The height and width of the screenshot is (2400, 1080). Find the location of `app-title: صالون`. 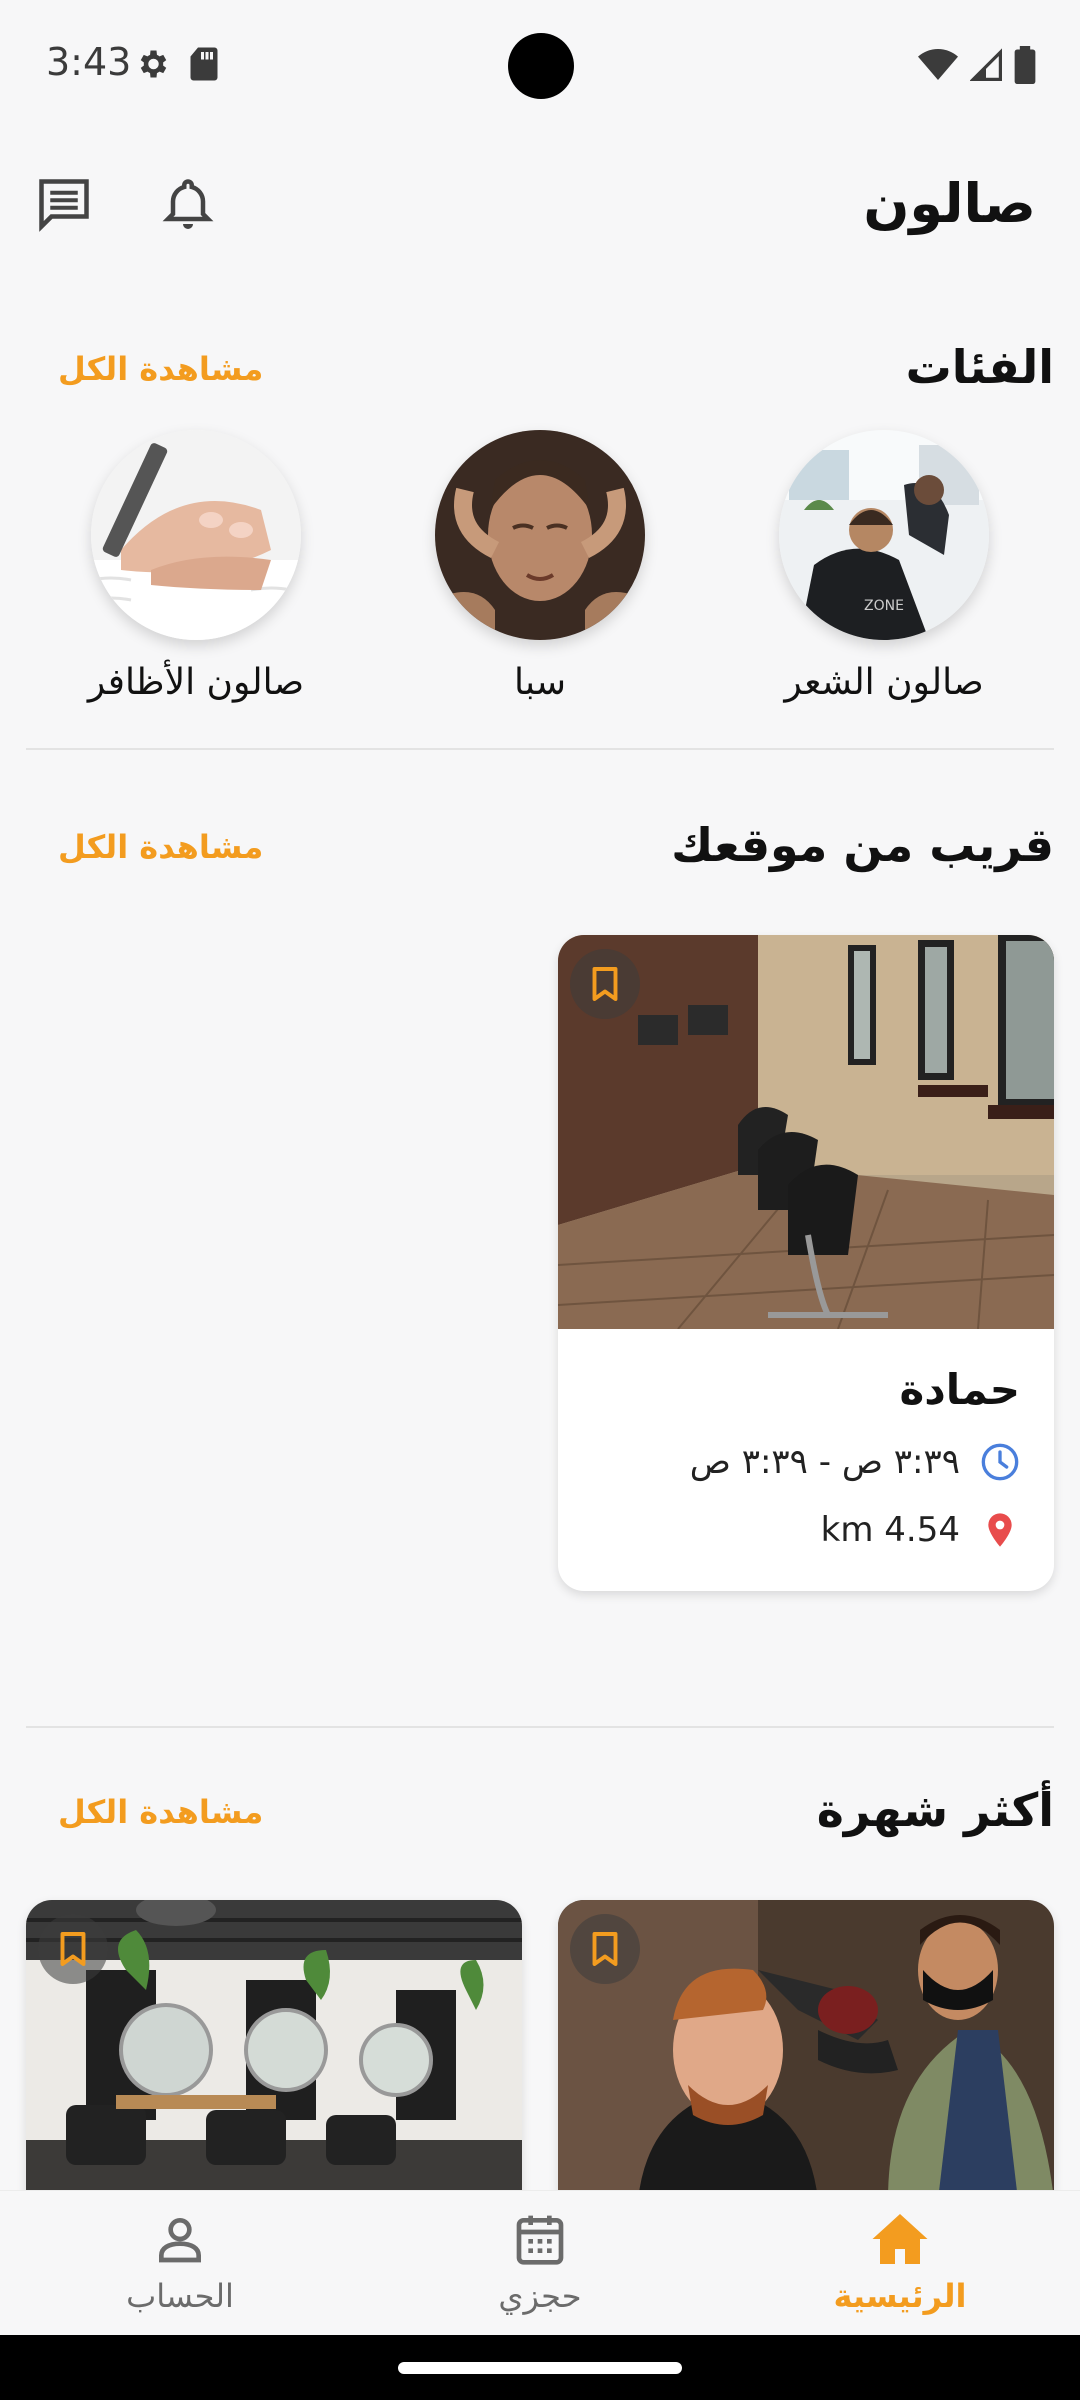

app-title: صالون is located at coordinates (949, 203).